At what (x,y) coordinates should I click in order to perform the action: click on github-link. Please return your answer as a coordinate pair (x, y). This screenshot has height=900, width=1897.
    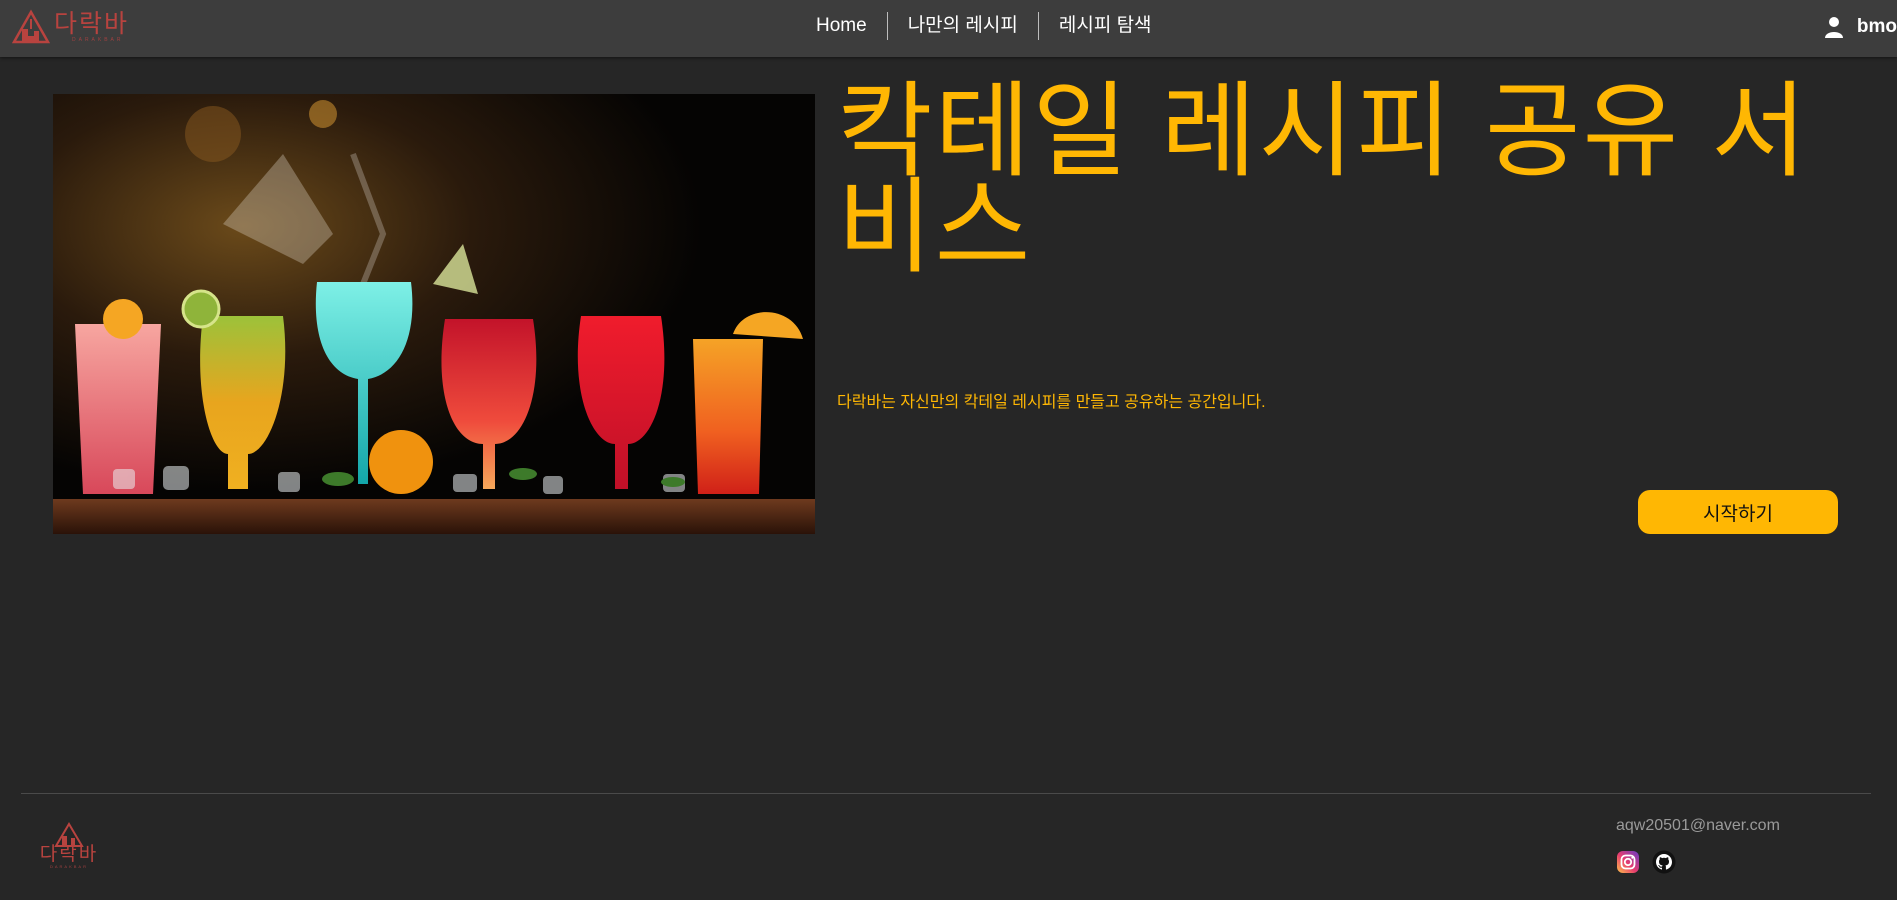
    Looking at the image, I should click on (1664, 862).